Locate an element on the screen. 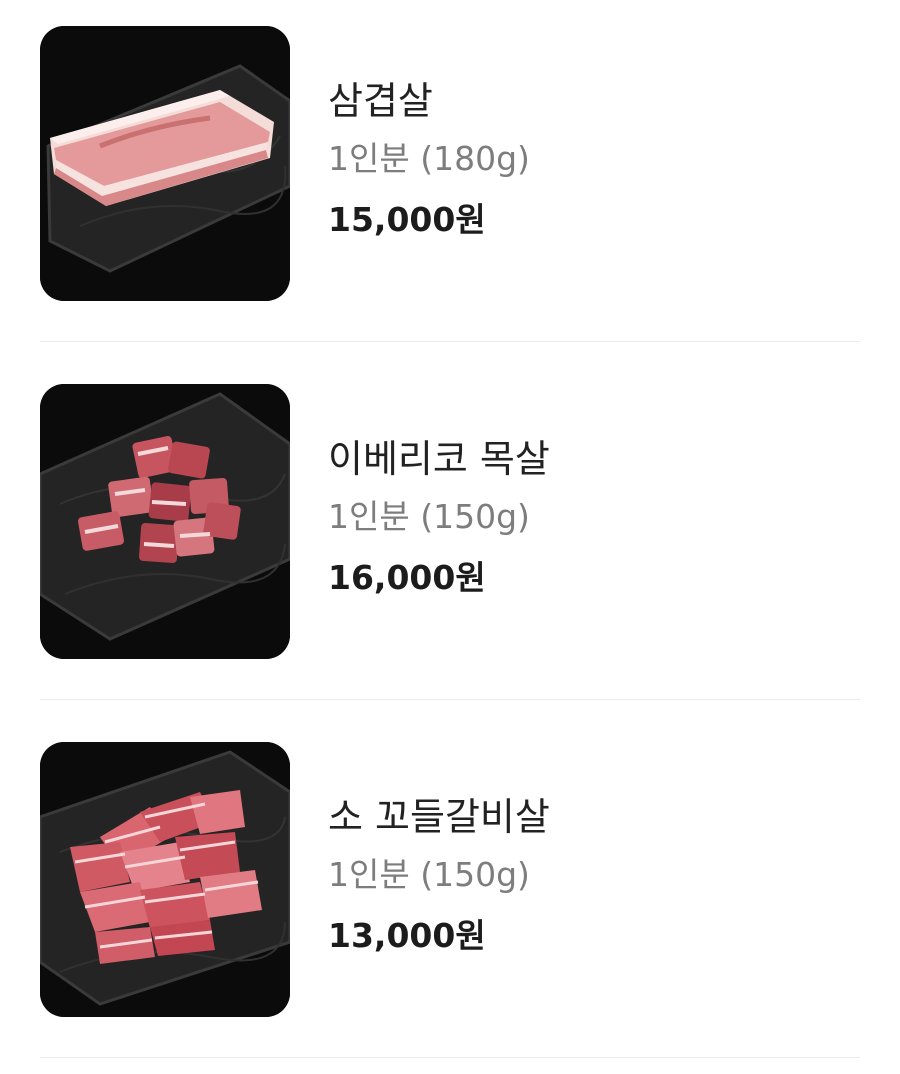 This screenshot has width=900, height=1074. menu-price: 16,000원 is located at coordinates (407, 577).